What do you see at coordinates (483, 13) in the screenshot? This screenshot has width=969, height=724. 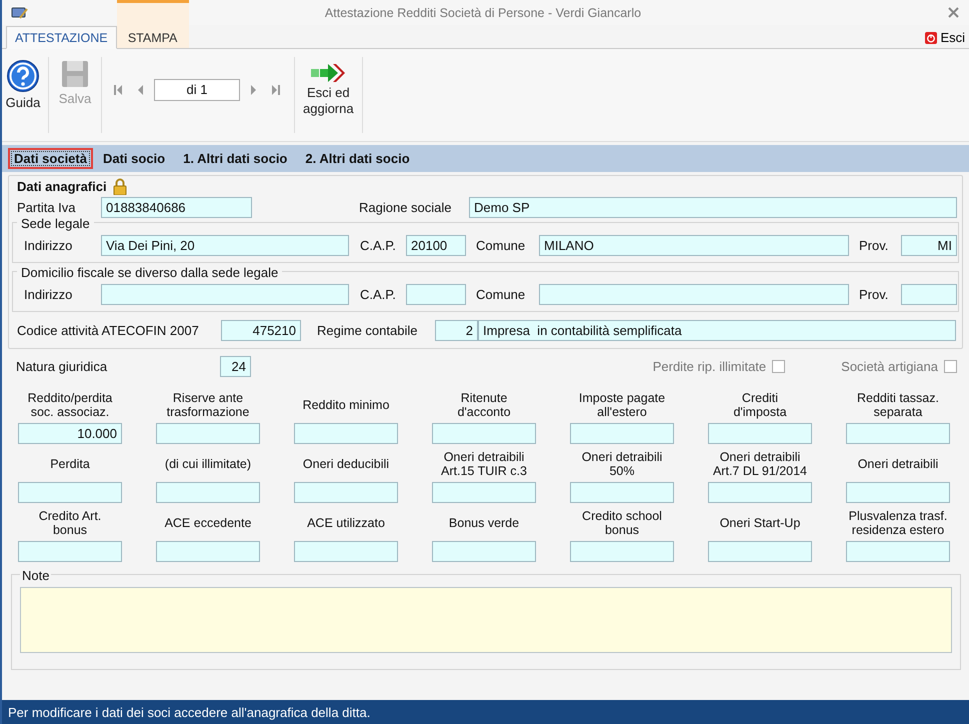 I see `window-title: Attestazione Redditi Società di Persone - Verdi Giancarlo` at bounding box center [483, 13].